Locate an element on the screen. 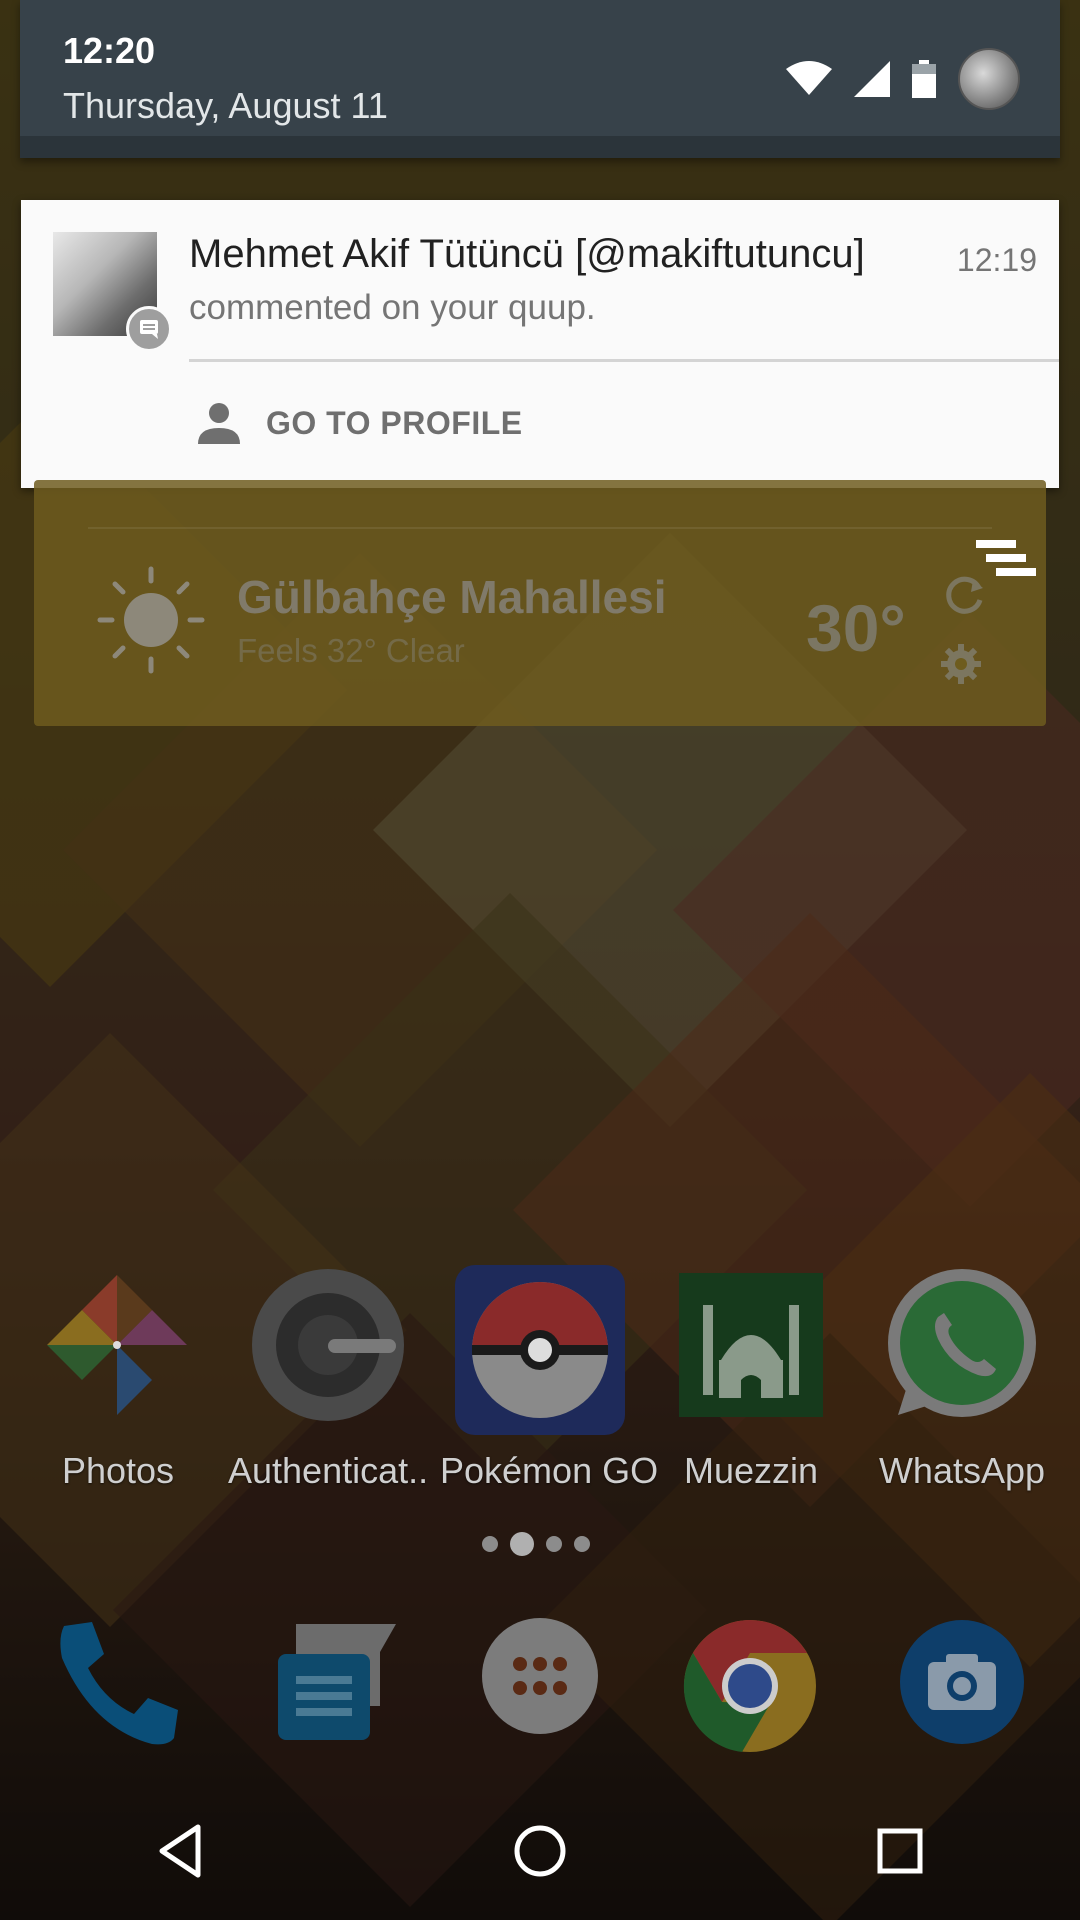  home-icon is located at coordinates (540, 1851).